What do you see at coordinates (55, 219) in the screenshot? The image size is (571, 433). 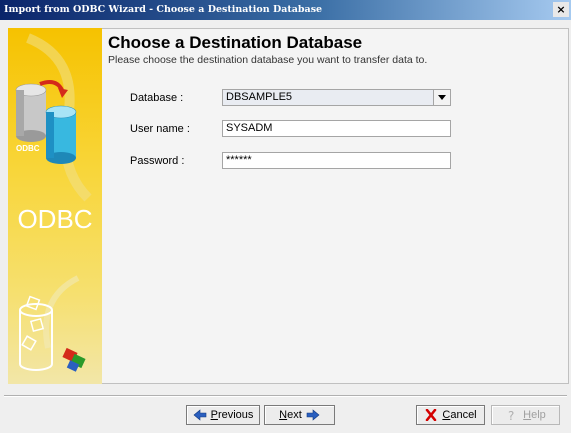 I see `banner-odbc-label: ODBC` at bounding box center [55, 219].